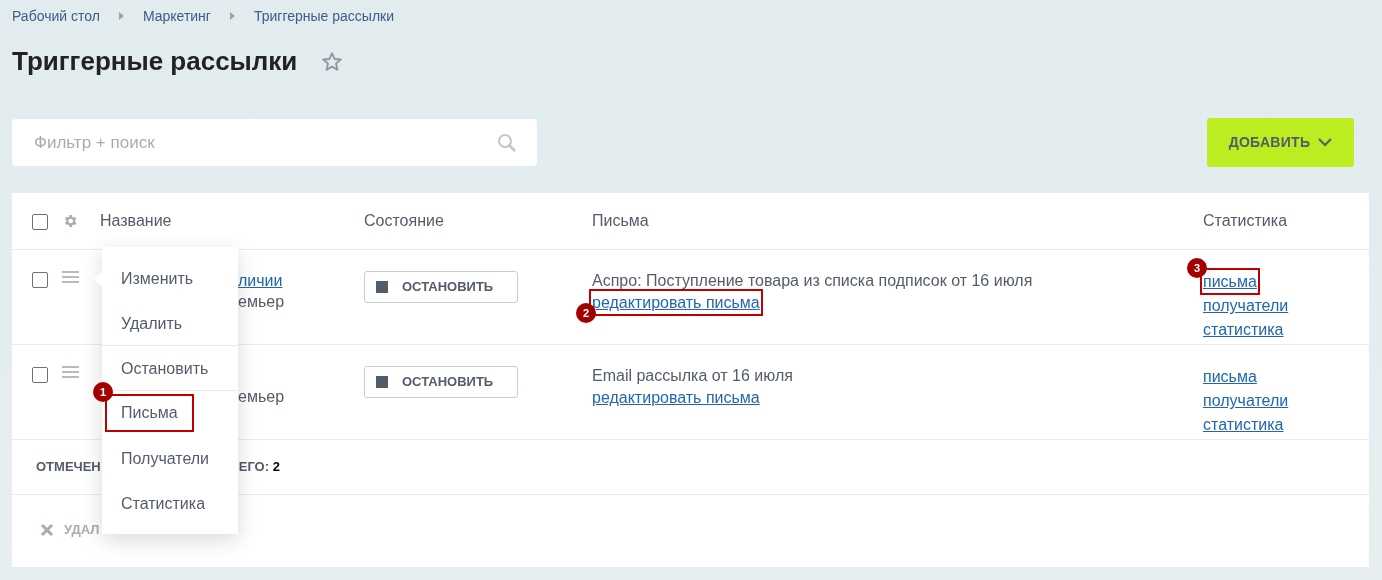  Describe the element at coordinates (260, 281) in the screenshot. I see `name-link: личии` at that location.